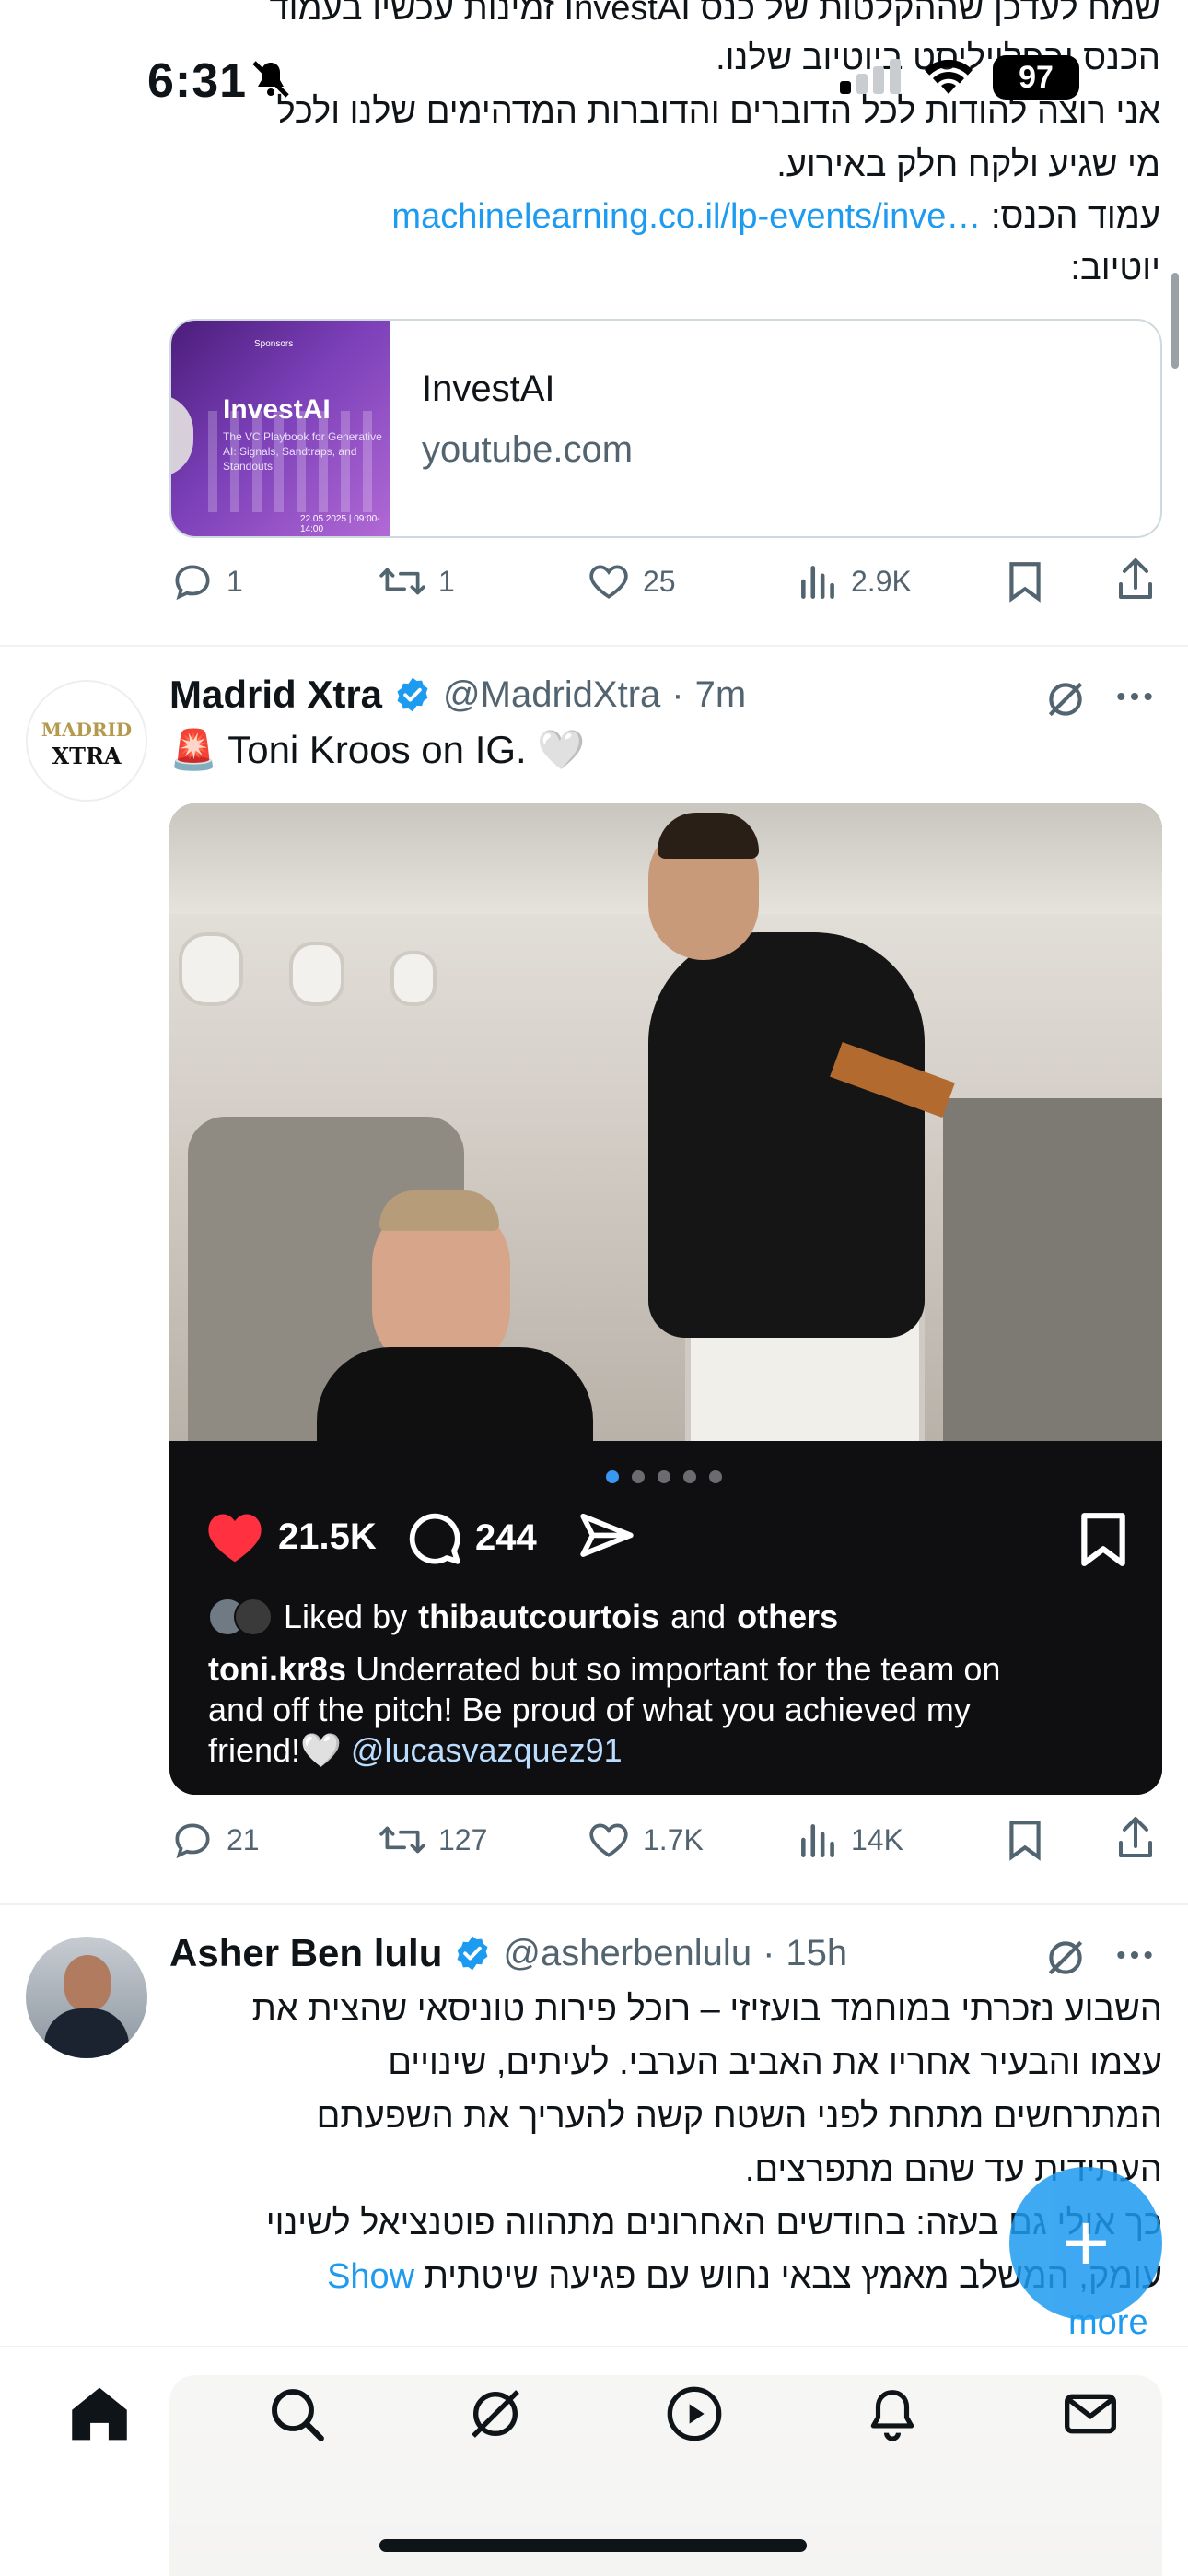  What do you see at coordinates (877, 1839) in the screenshot?
I see `views-count: 14K` at bounding box center [877, 1839].